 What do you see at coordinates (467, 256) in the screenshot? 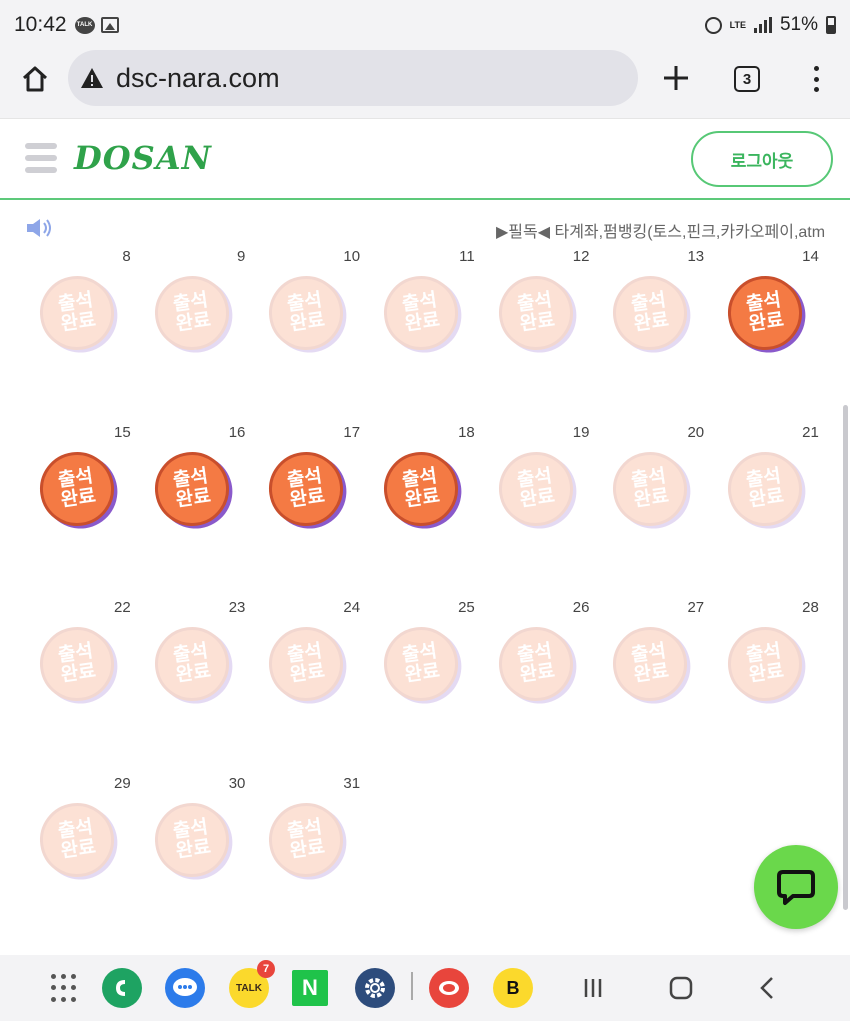
I see `day-number: 11` at bounding box center [467, 256].